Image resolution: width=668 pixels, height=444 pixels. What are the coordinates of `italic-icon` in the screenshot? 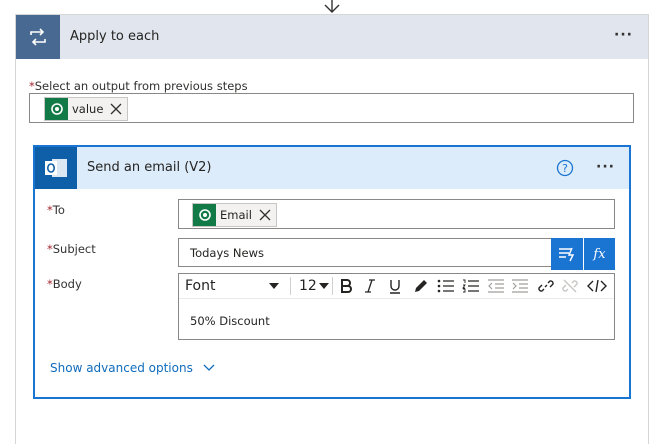 It's located at (370, 286).